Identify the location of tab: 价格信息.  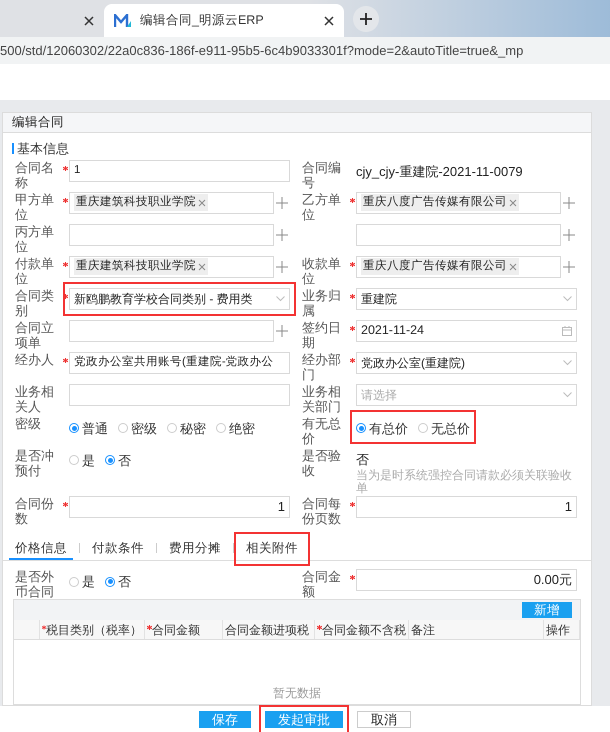
(41, 549).